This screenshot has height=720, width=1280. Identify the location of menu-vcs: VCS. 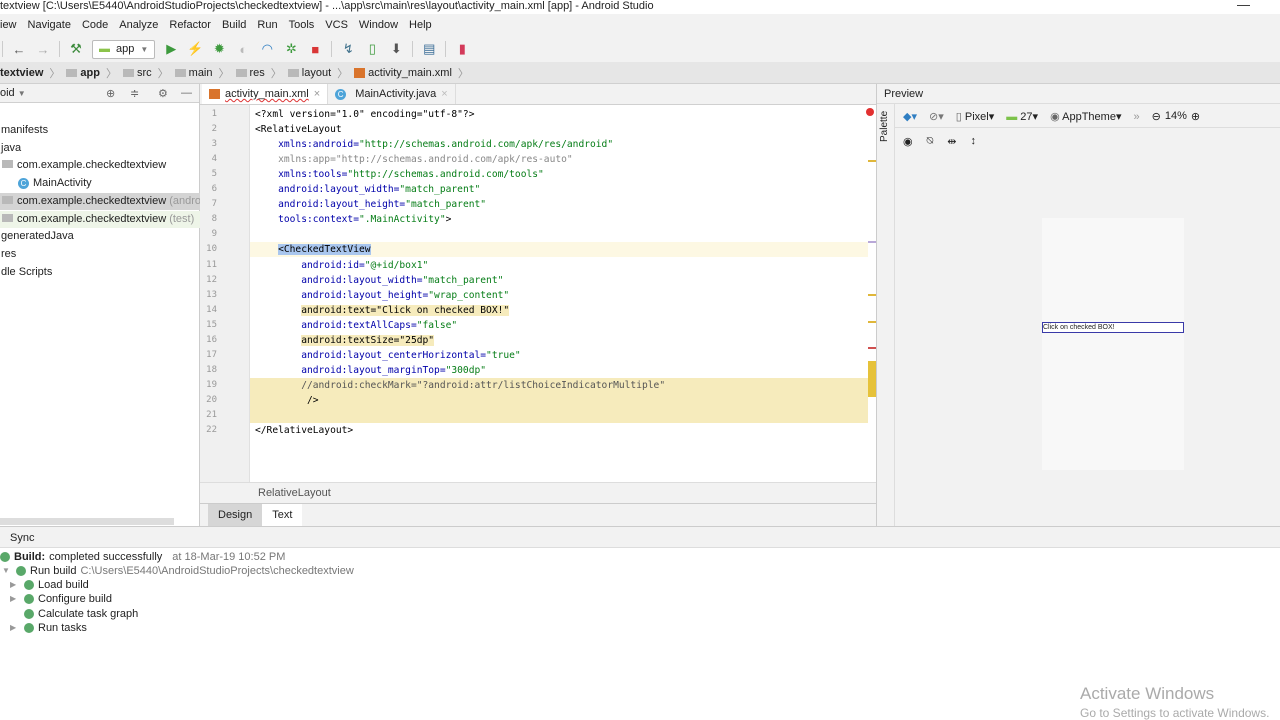
(336, 25).